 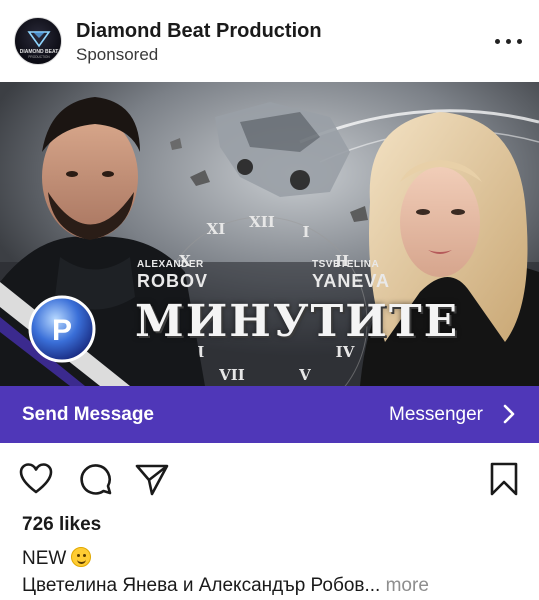 I want to click on artist-left: ALEXANDER ROBOV, so click(x=173, y=275).